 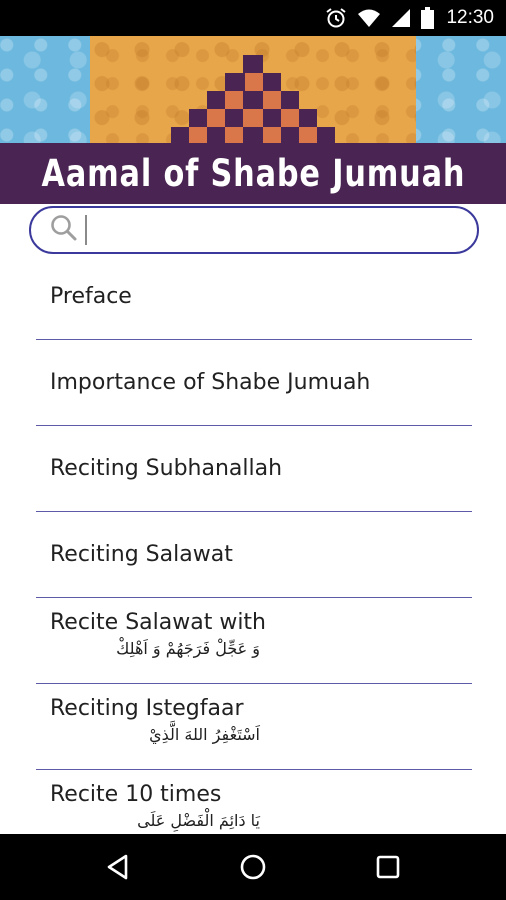 I want to click on recents-icon, so click(x=388, y=867).